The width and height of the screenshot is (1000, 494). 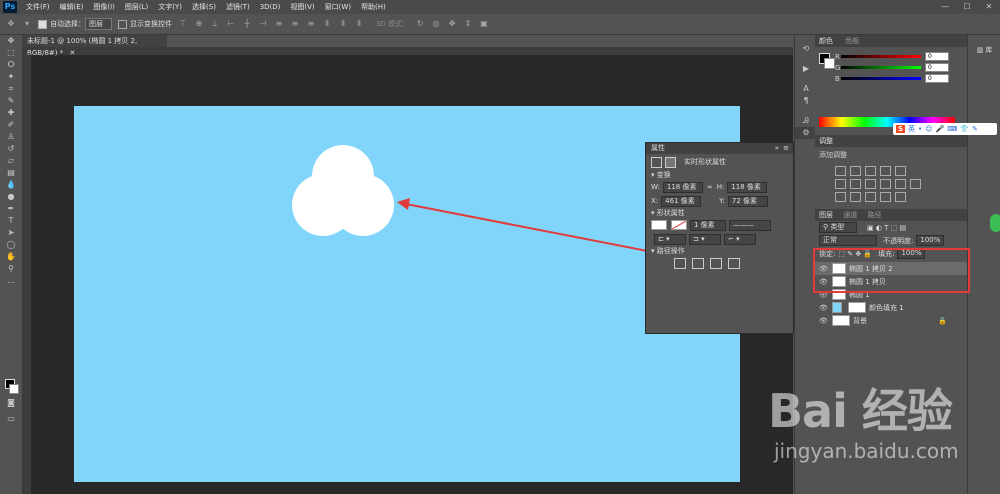 I want to click on shape-section-label: 形状属性, so click(x=670, y=213).